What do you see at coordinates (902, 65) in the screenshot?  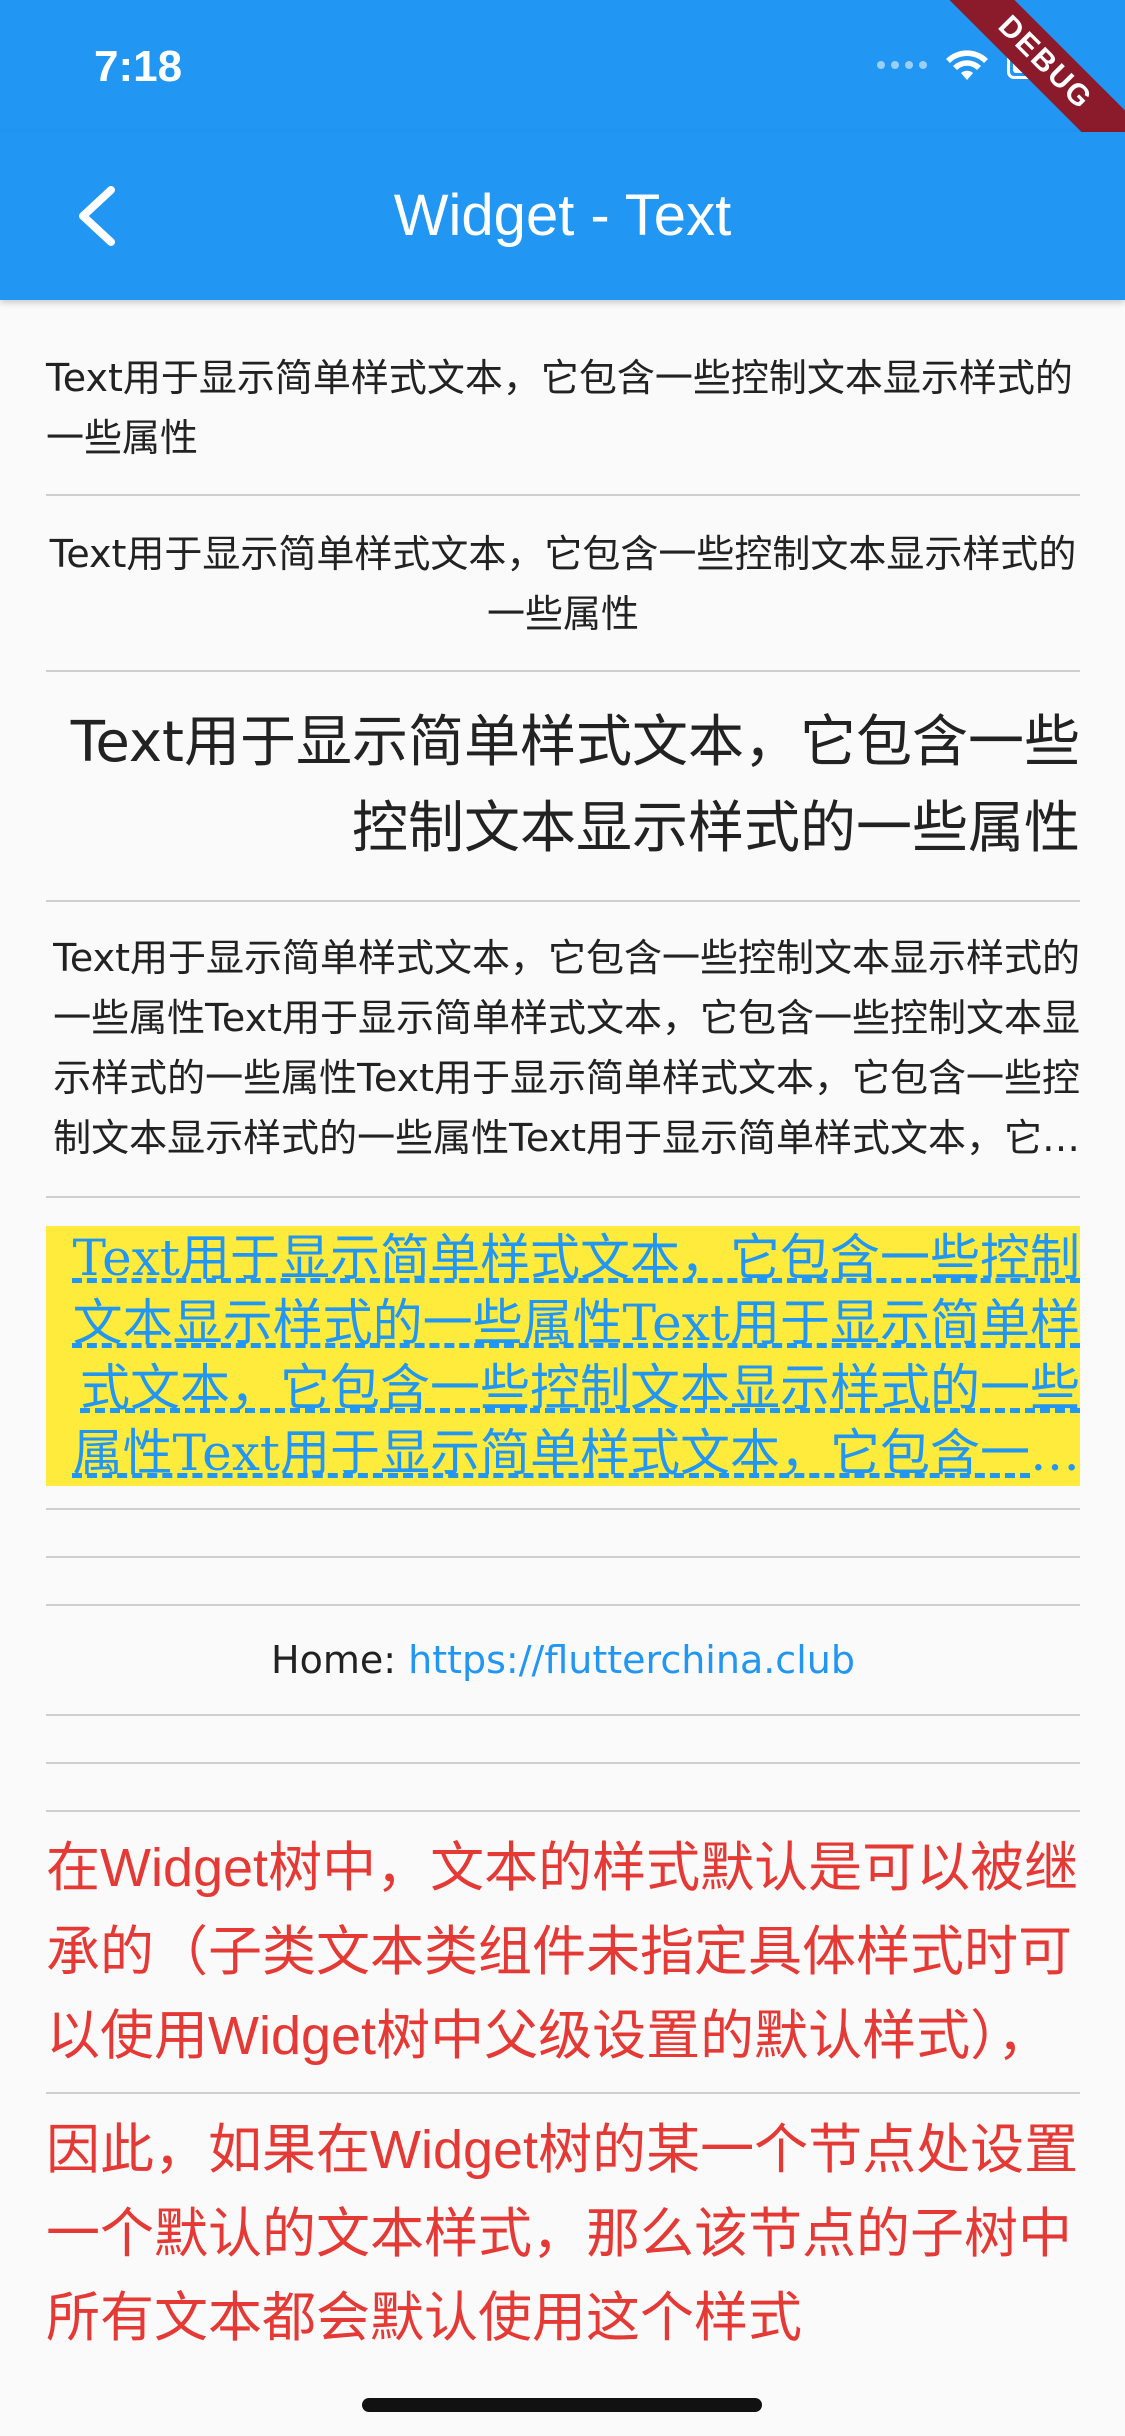 I see `signal-icon` at bounding box center [902, 65].